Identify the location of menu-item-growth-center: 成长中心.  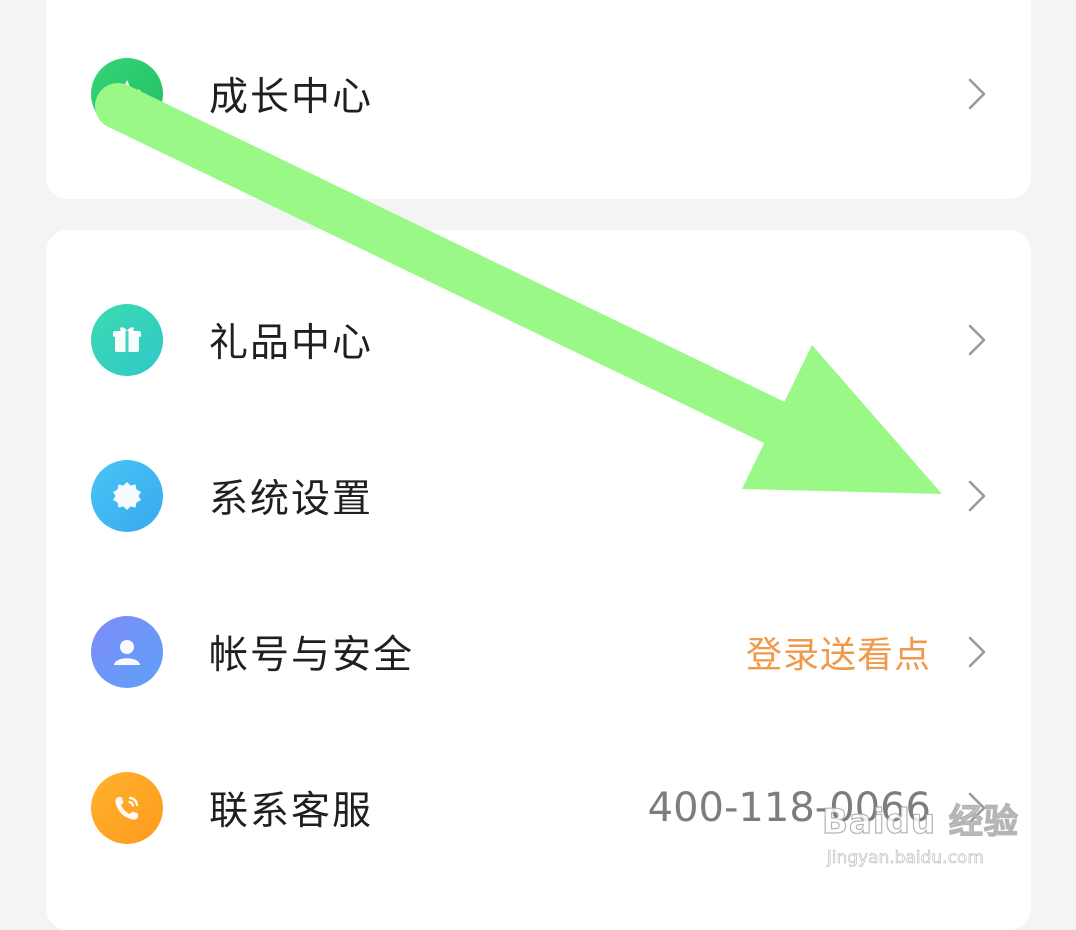
(538, 94).